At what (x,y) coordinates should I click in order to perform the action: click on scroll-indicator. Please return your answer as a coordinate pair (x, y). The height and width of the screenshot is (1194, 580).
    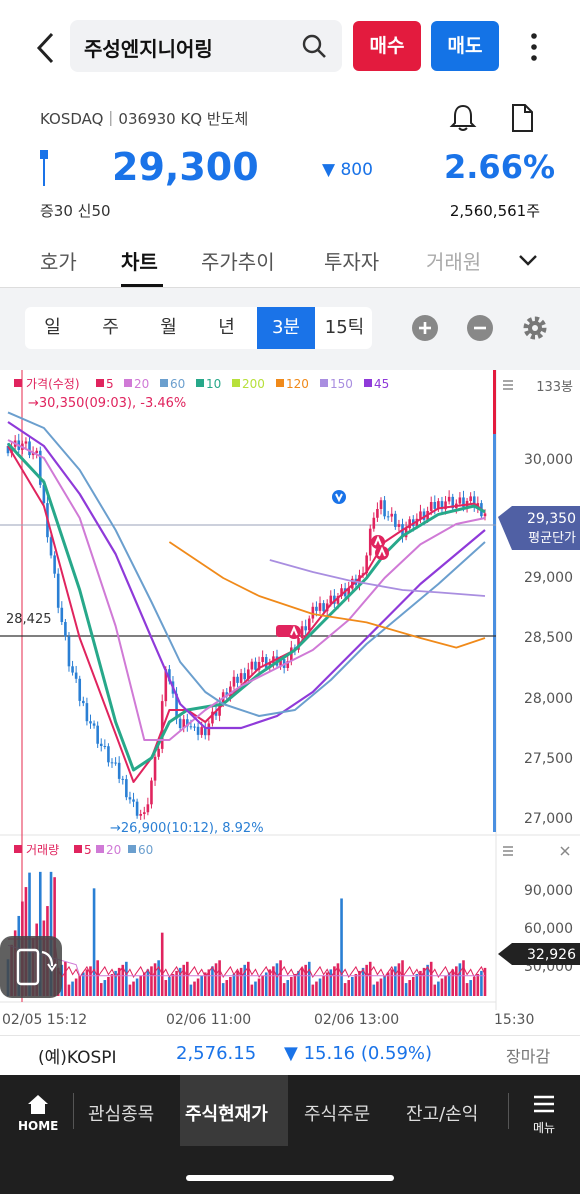
    Looking at the image, I should click on (494, 633).